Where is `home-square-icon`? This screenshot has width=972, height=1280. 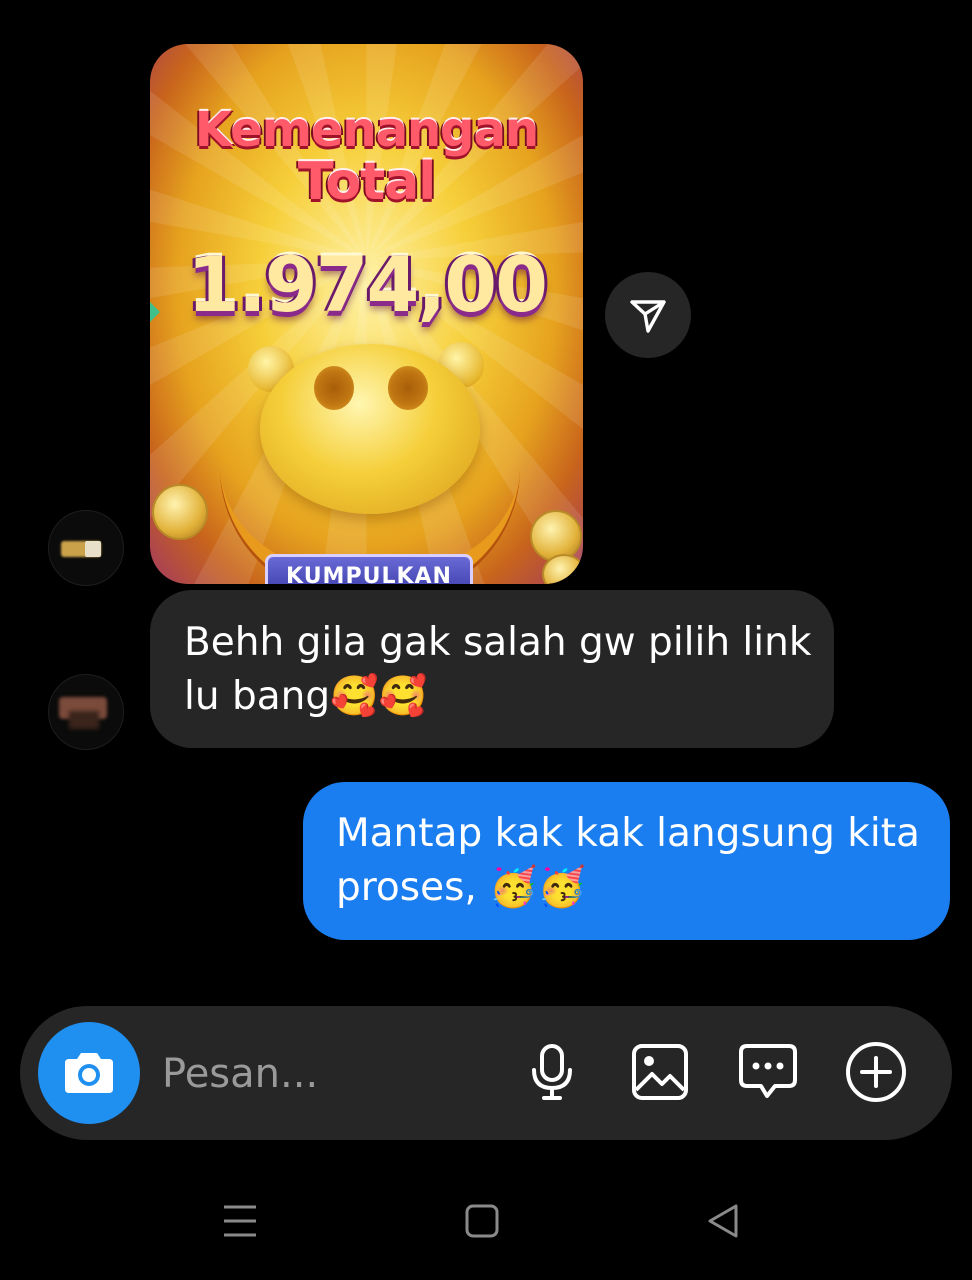
home-square-icon is located at coordinates (482, 1221).